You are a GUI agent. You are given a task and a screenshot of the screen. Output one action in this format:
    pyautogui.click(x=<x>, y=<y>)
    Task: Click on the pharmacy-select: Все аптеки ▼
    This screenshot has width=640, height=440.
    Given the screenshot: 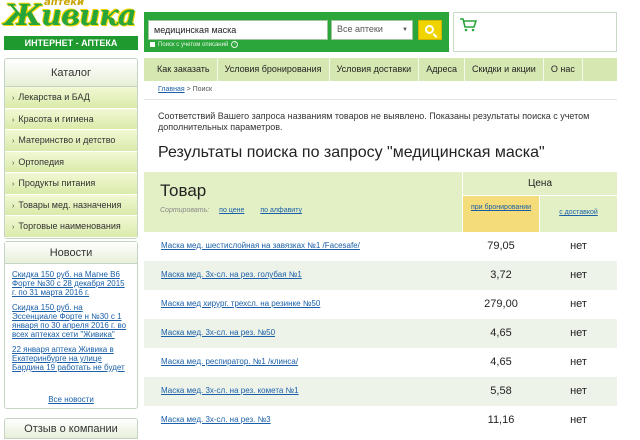 What is the action you would take?
    pyautogui.click(x=372, y=30)
    